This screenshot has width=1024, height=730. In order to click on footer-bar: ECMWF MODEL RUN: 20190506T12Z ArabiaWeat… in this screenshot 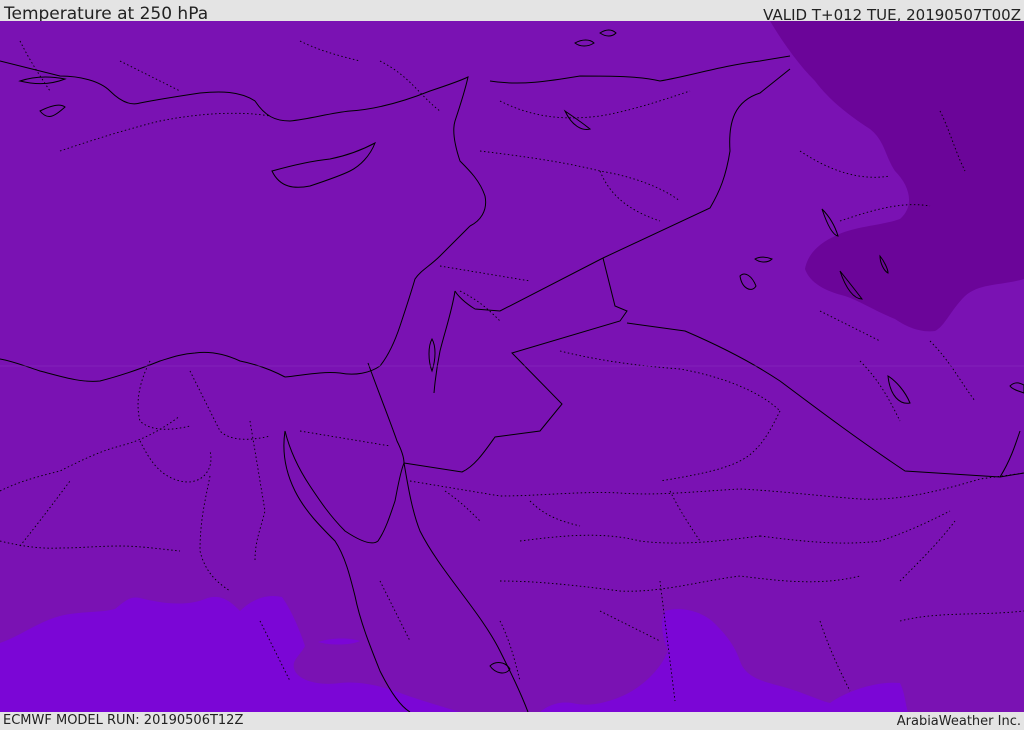, I will do `click(512, 720)`.